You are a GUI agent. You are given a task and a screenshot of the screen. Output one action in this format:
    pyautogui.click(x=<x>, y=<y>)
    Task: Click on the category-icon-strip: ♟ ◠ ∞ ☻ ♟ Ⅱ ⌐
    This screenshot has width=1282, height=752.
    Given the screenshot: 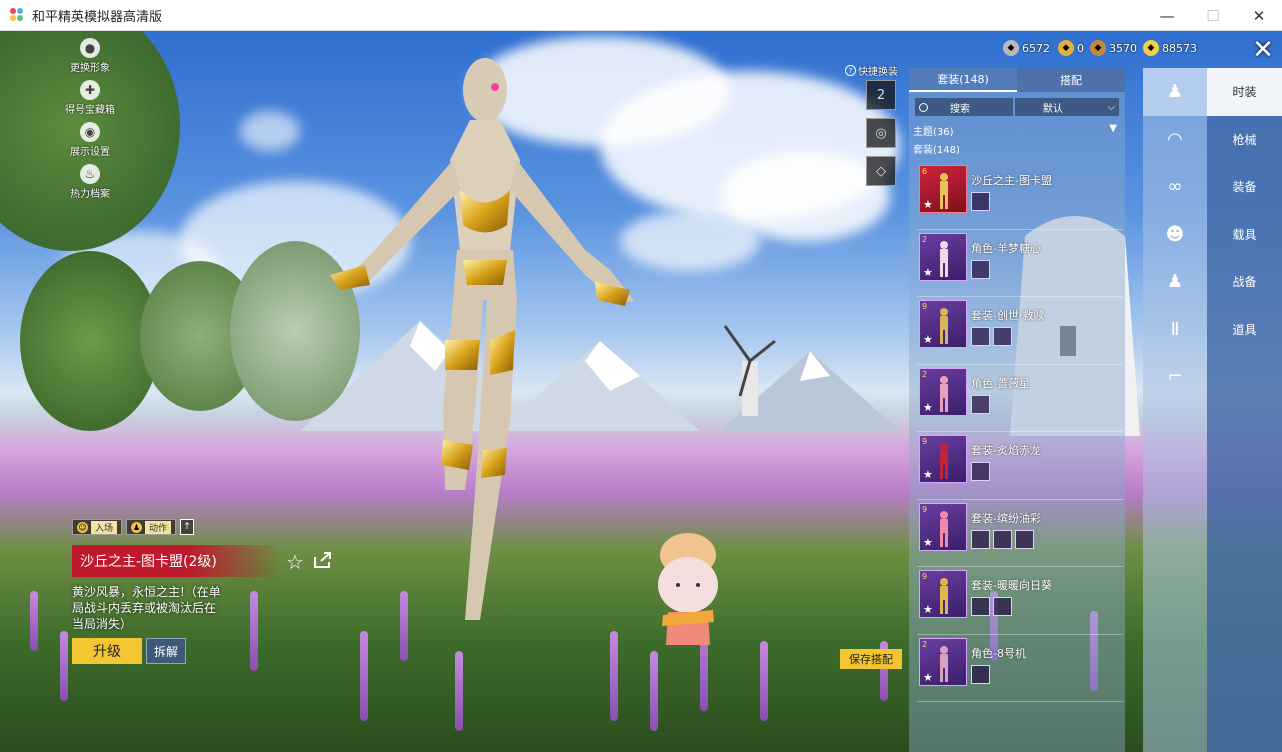 What is the action you would take?
    pyautogui.click(x=1175, y=410)
    